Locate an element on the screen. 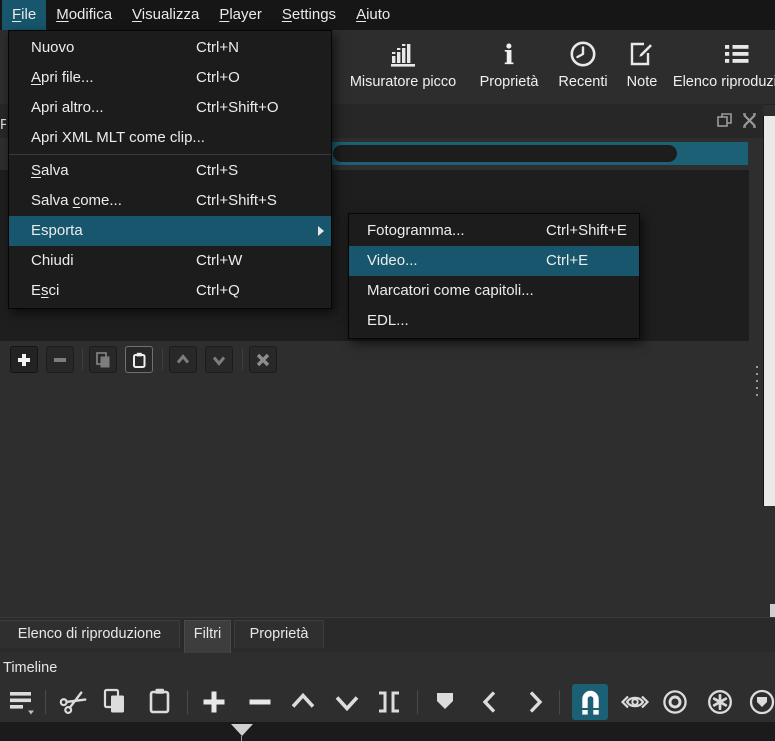  menu-item-esporta: Esporta is located at coordinates (170, 231).